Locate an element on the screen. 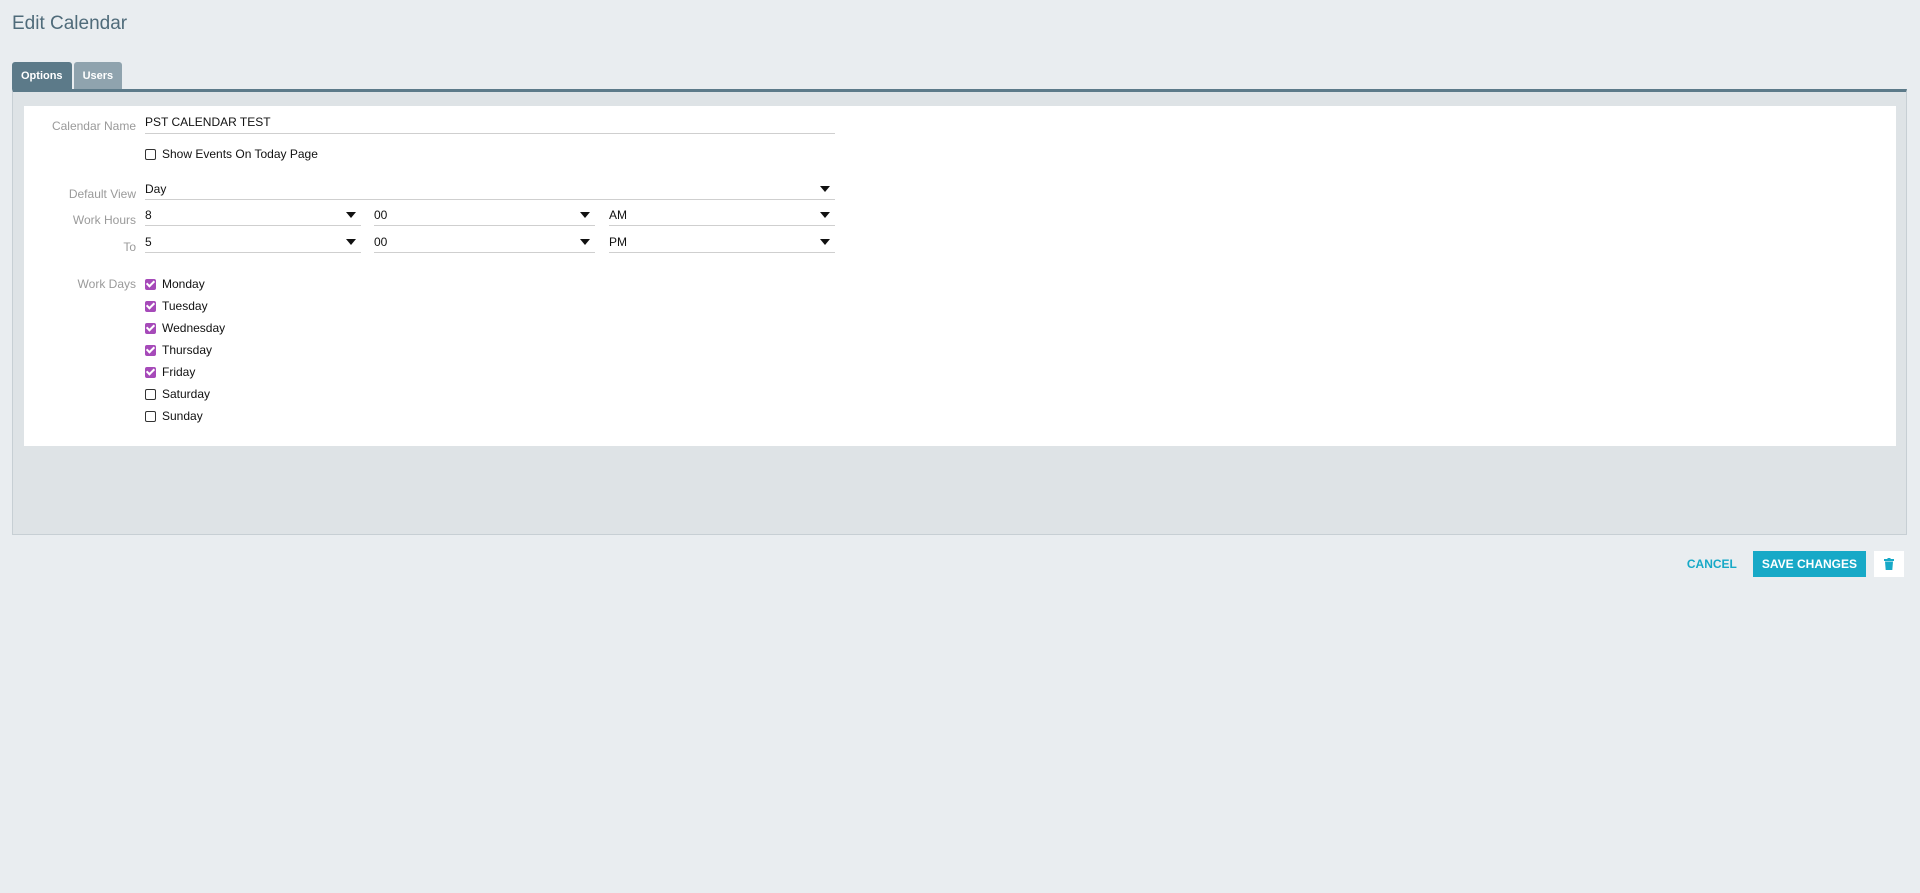 The width and height of the screenshot is (1920, 893). start-ampm-select: AM is located at coordinates (722, 215).